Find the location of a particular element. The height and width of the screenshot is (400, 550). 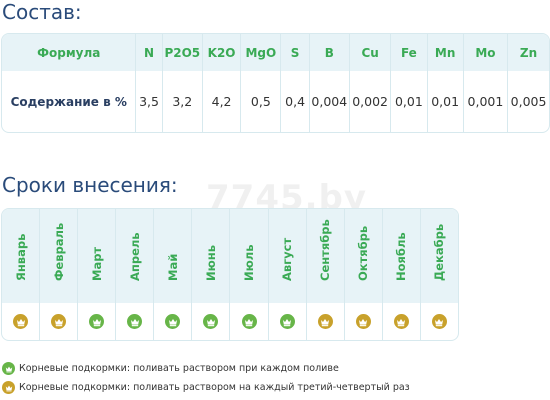

header-cell: Mo is located at coordinates (486, 52).